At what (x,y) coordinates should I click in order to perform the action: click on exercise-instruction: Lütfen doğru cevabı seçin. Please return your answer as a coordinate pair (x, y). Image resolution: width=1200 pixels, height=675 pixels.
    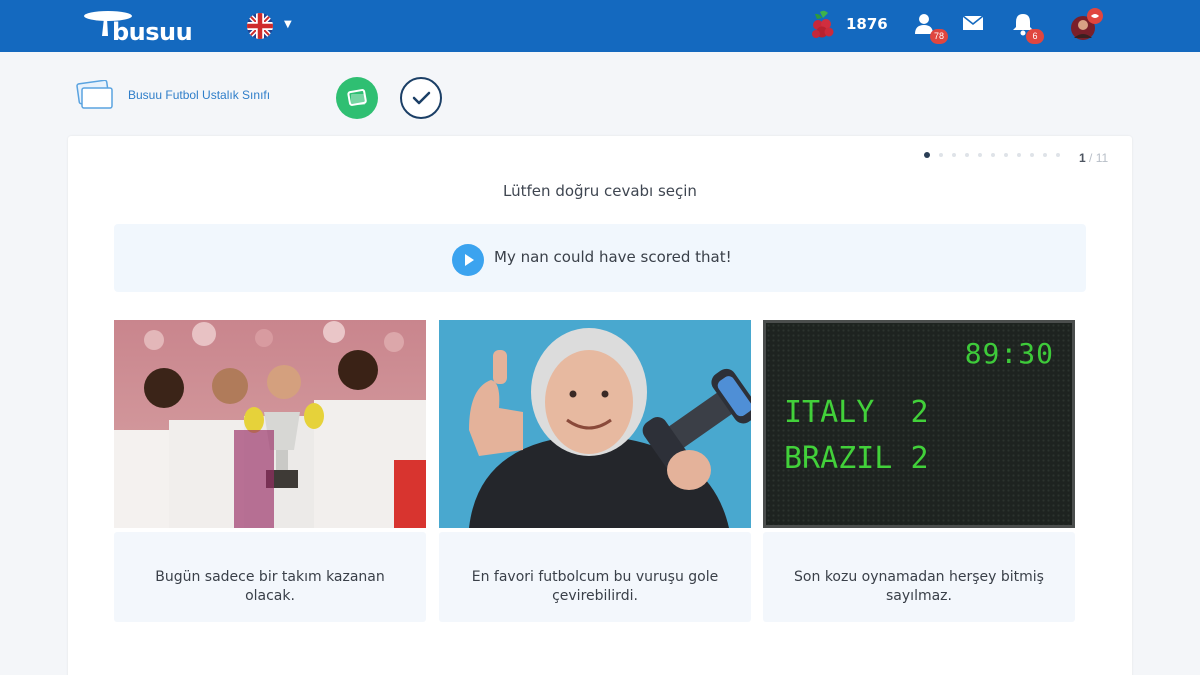
    Looking at the image, I should click on (600, 191).